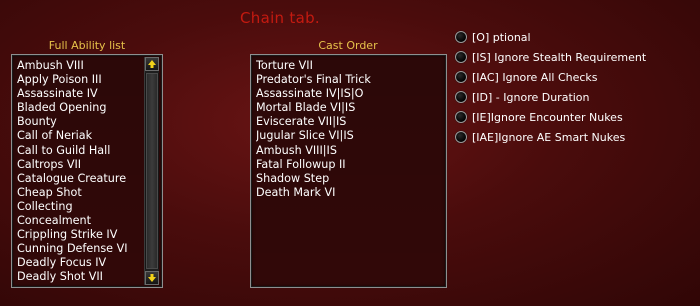 The image size is (700, 306). Describe the element at coordinates (78, 94) in the screenshot. I see `list-item: Assassinate IV` at that location.